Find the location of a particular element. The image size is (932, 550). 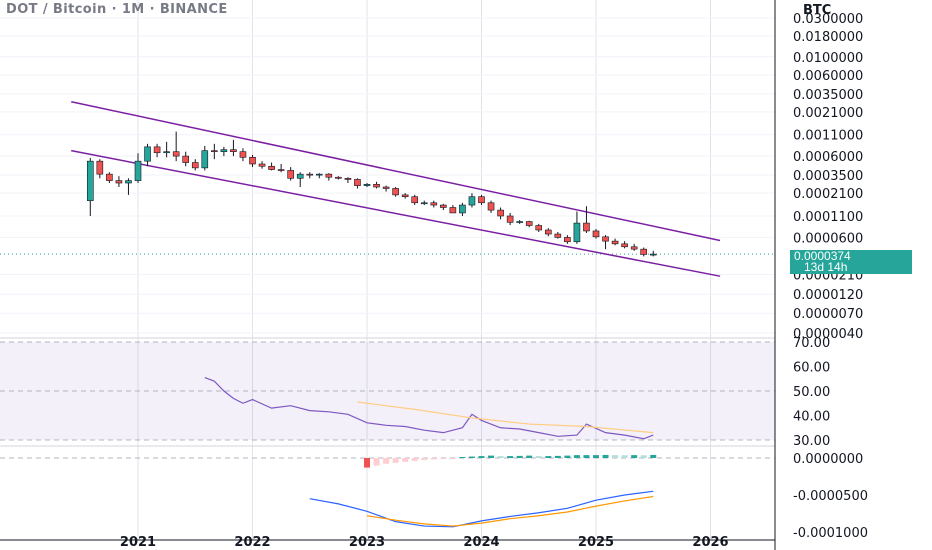

time-tick-label: 2023 is located at coordinates (367, 542).